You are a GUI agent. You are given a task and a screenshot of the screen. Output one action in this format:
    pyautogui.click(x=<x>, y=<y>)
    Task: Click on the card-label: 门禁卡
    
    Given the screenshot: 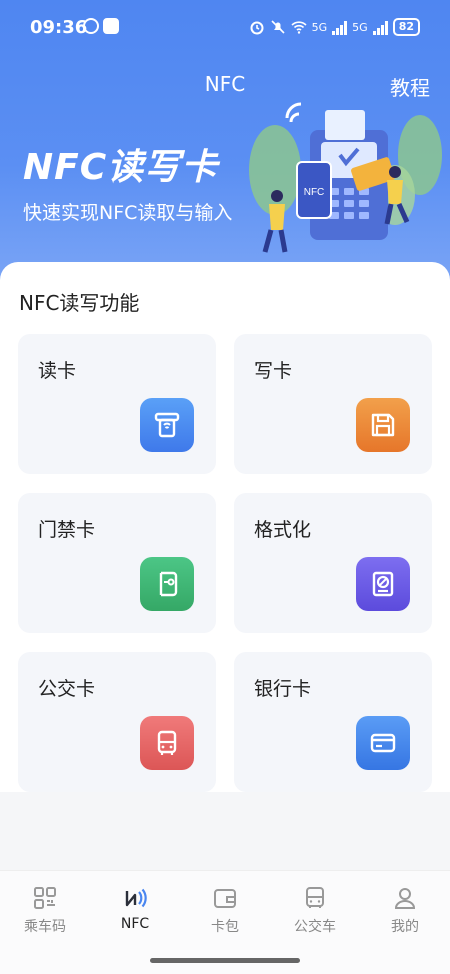 What is the action you would take?
    pyautogui.click(x=67, y=530)
    